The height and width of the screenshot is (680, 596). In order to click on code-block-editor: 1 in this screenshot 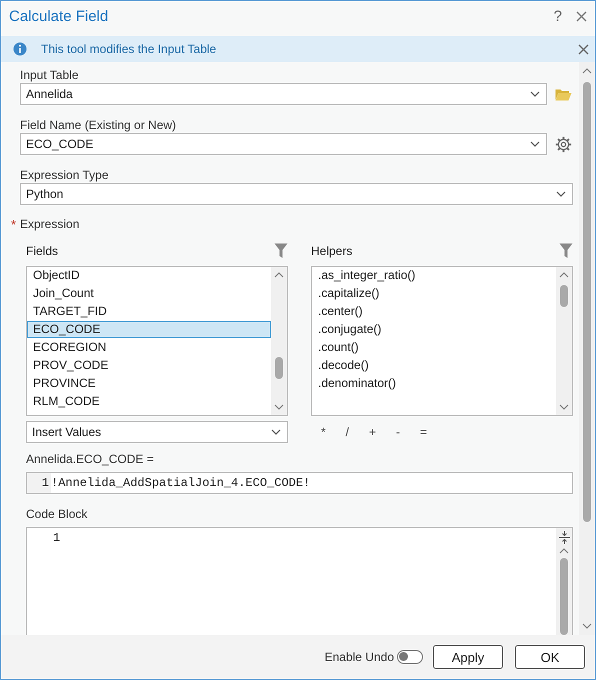, I will do `click(299, 581)`.